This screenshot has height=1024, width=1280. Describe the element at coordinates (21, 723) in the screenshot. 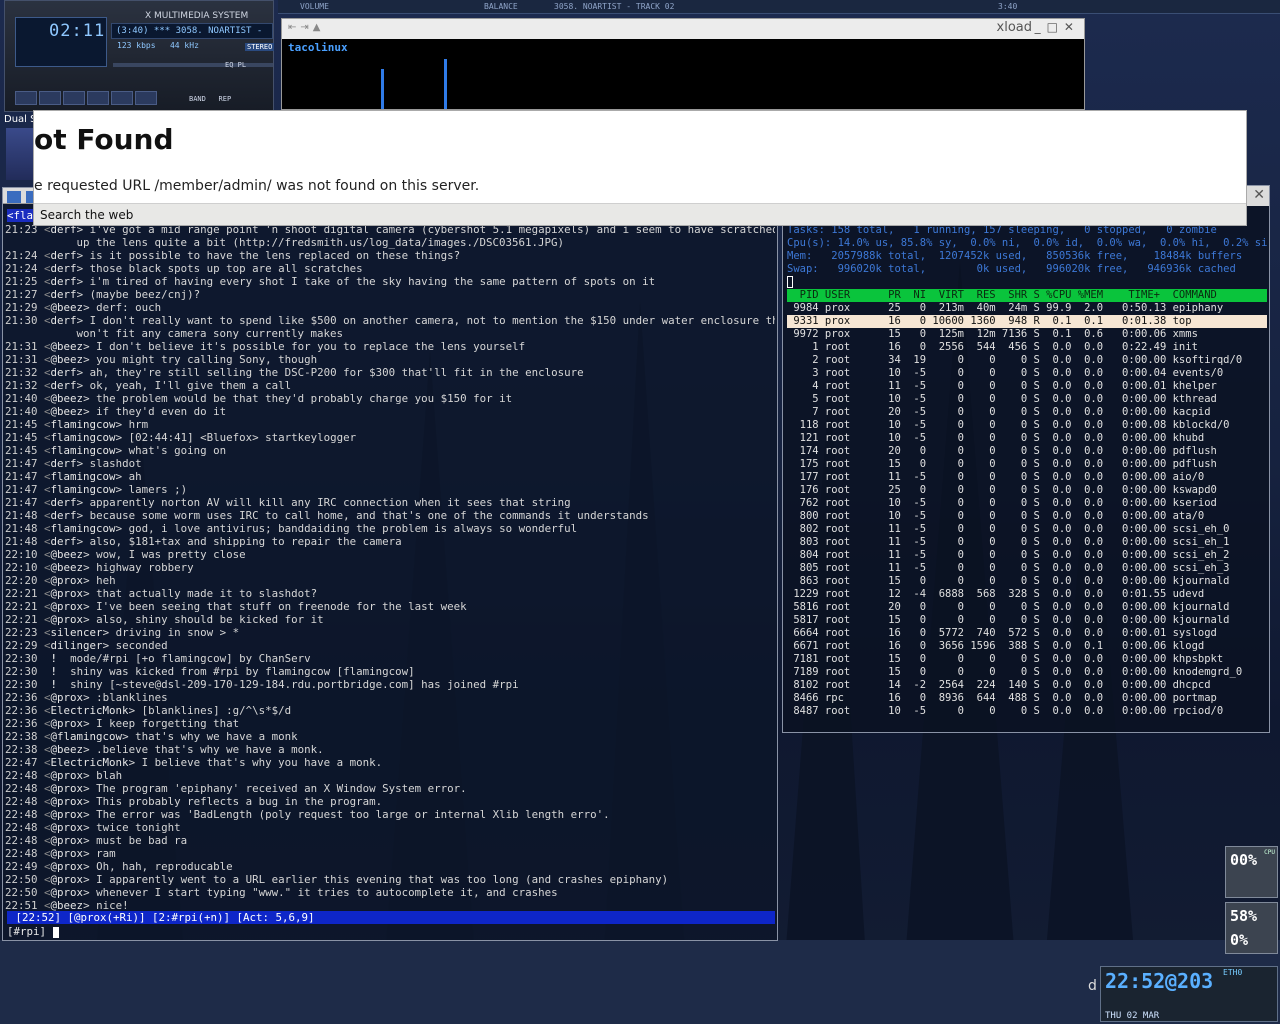

I see `irc-timestamp: 22:36` at that location.